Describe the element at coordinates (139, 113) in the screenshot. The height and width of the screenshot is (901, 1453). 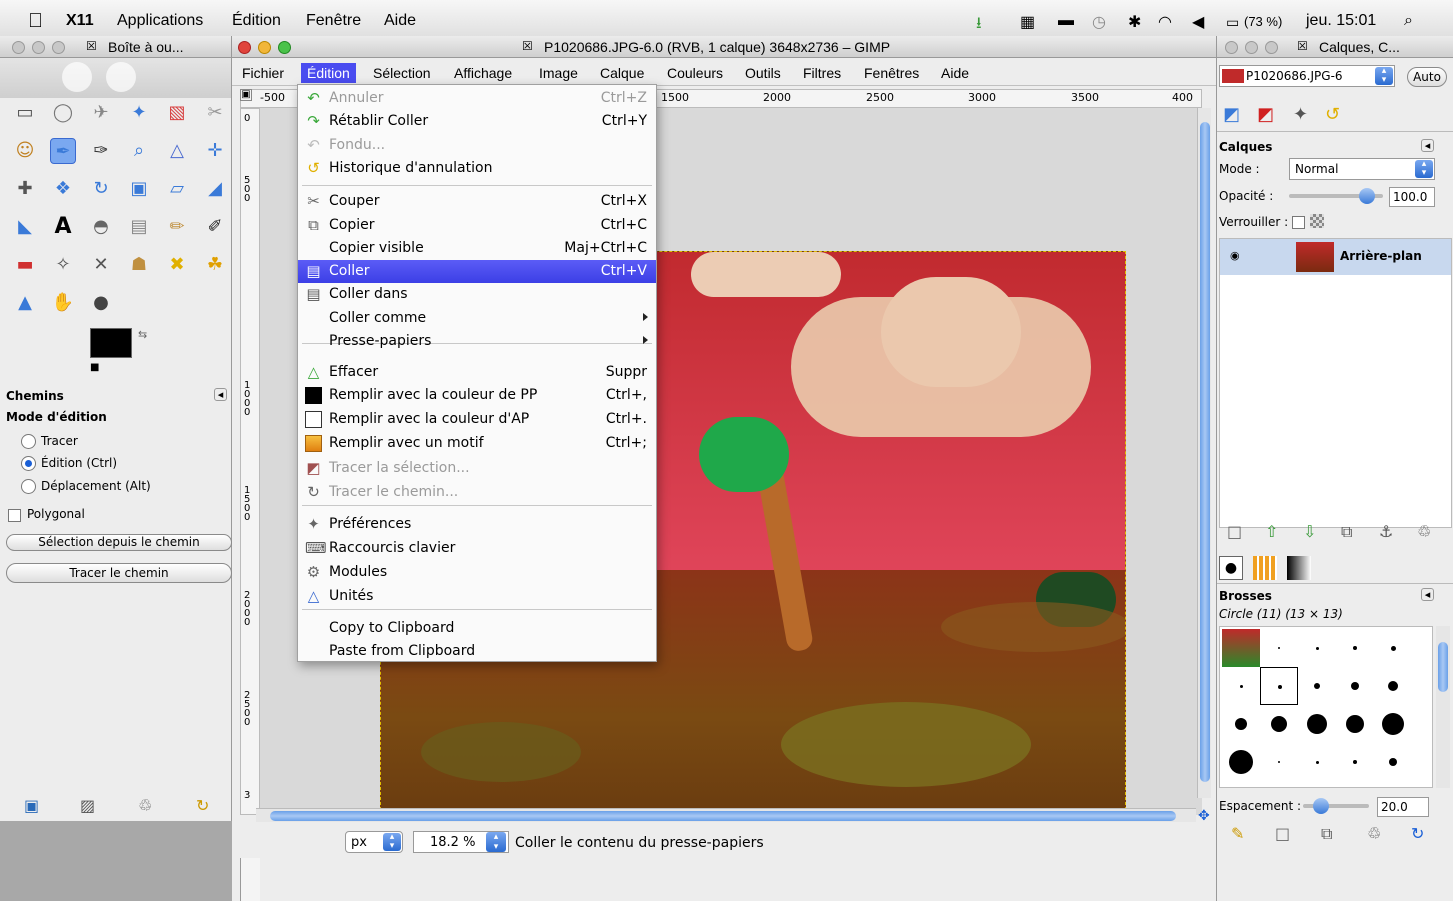
I see `fuzzy-select-tool-icon: ✦` at that location.